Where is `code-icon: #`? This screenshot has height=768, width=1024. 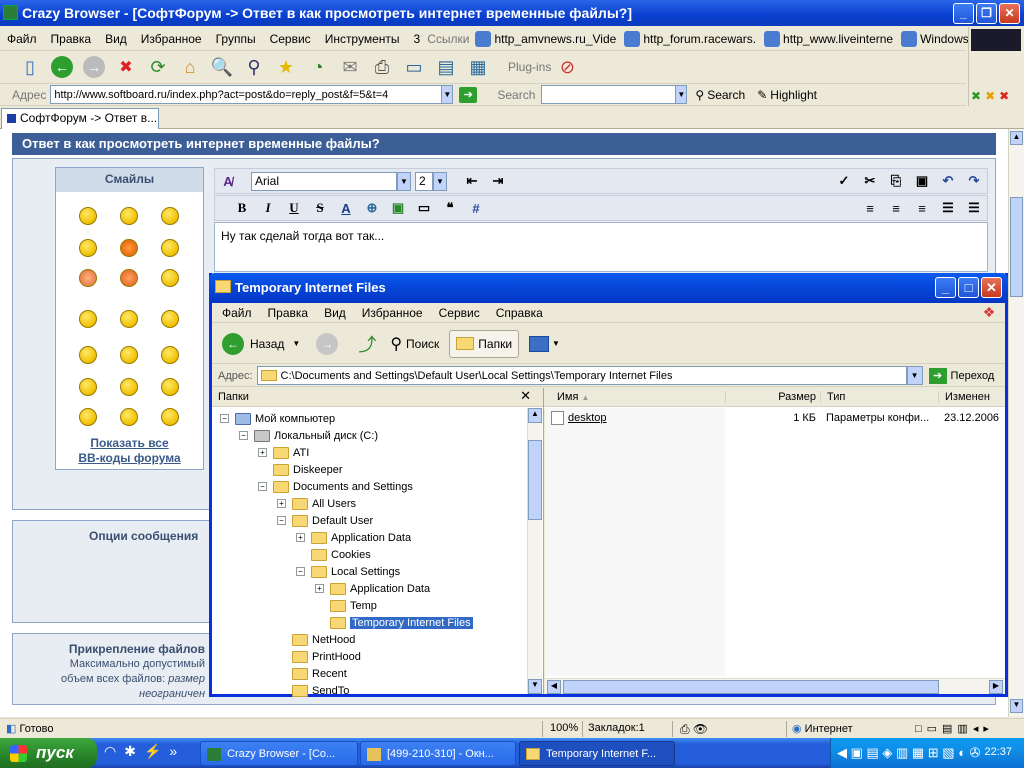 code-icon: # is located at coordinates (476, 208).